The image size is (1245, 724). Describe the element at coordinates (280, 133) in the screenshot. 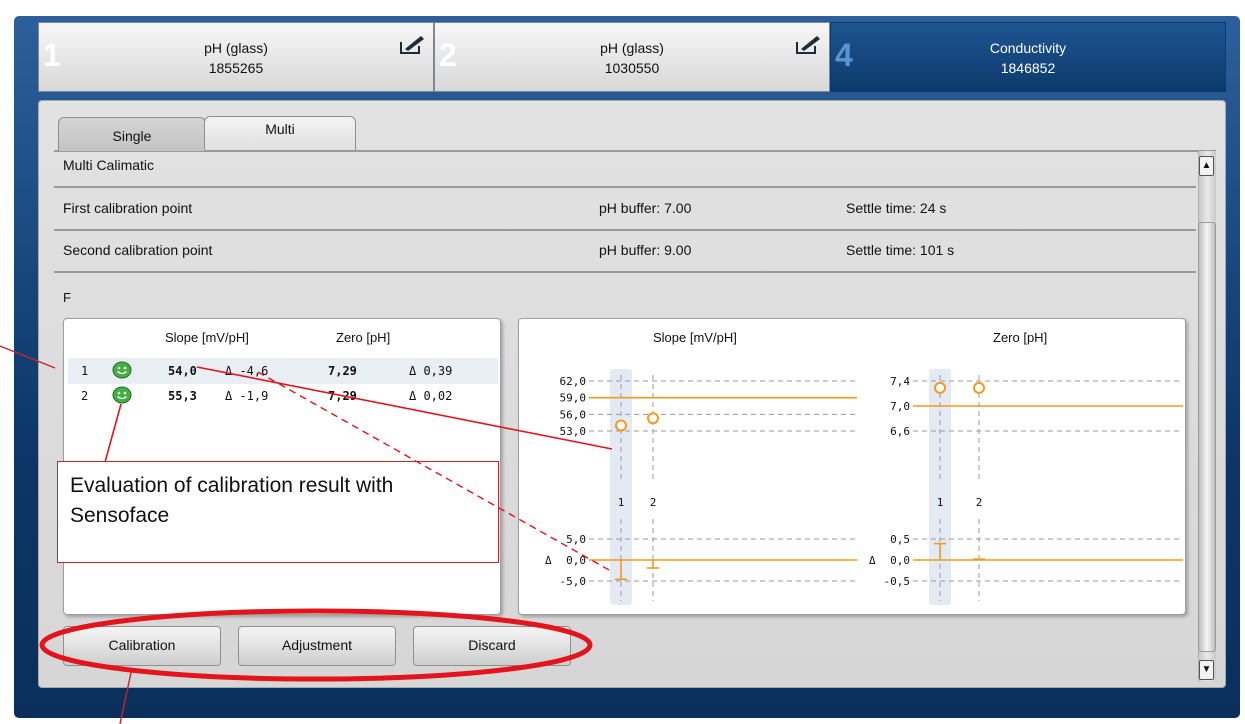

I see `tab-multi: Multi` at that location.